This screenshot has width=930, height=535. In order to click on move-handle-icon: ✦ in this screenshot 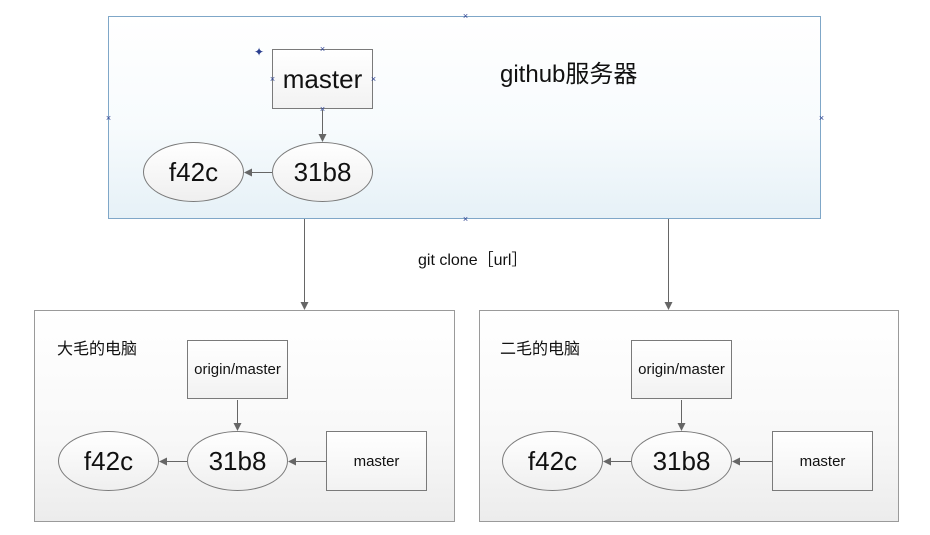, I will do `click(259, 52)`.